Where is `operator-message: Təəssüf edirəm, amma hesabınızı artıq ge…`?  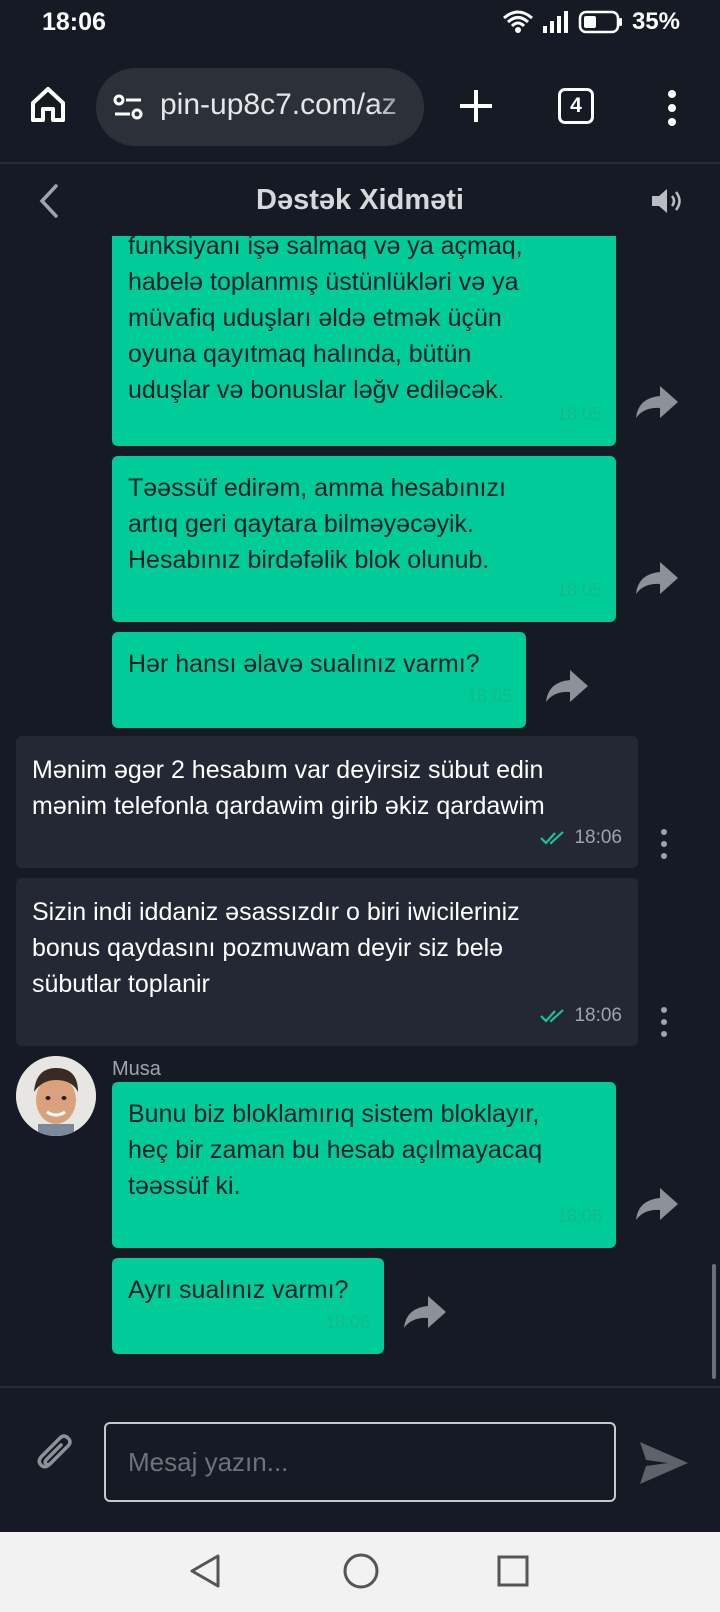
operator-message: Təəssüf edirəm, amma hesabınızı artıq ge… is located at coordinates (364, 539).